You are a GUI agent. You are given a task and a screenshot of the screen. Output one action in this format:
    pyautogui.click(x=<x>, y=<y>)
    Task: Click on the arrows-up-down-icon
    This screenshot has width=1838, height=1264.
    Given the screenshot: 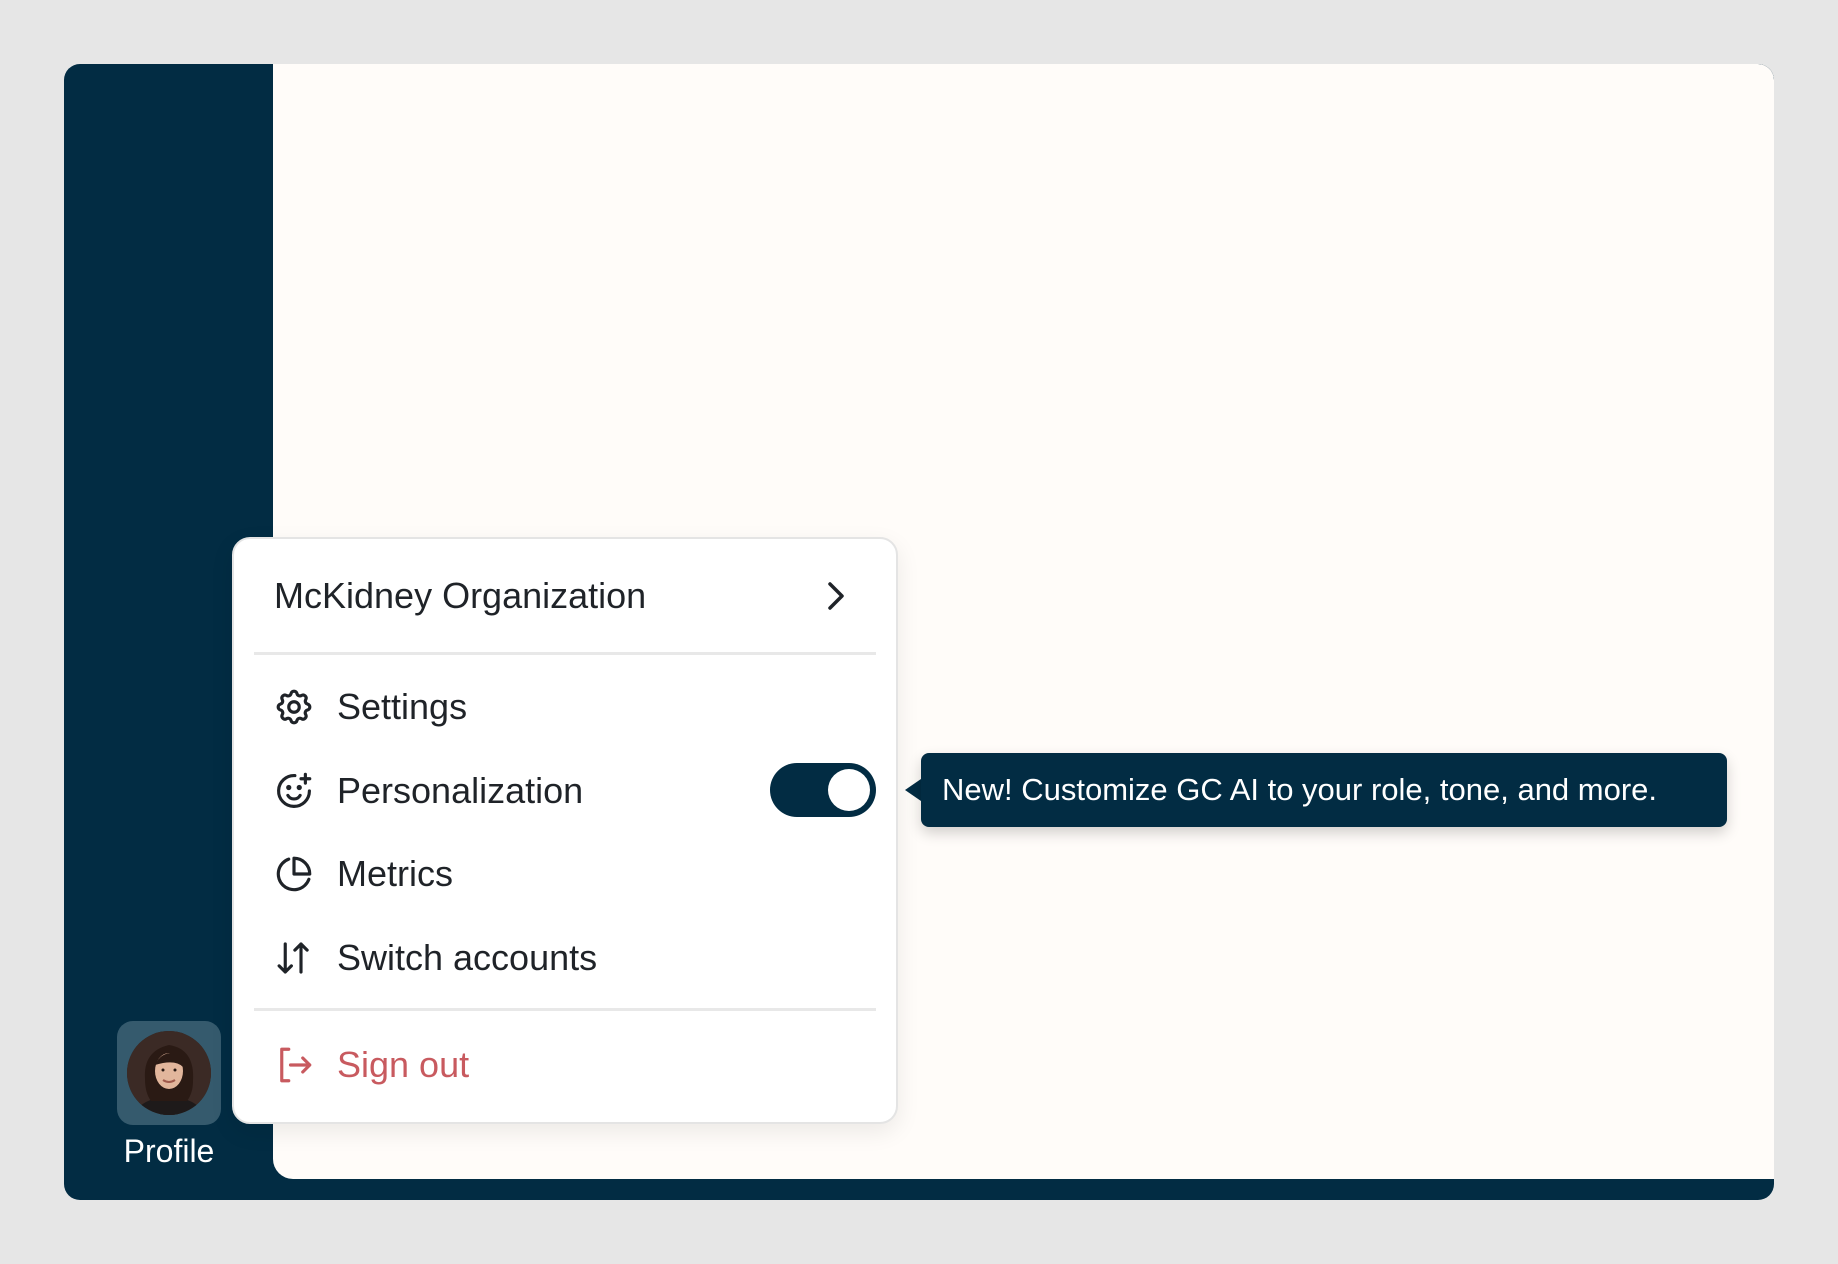 What is the action you would take?
    pyautogui.click(x=294, y=958)
    